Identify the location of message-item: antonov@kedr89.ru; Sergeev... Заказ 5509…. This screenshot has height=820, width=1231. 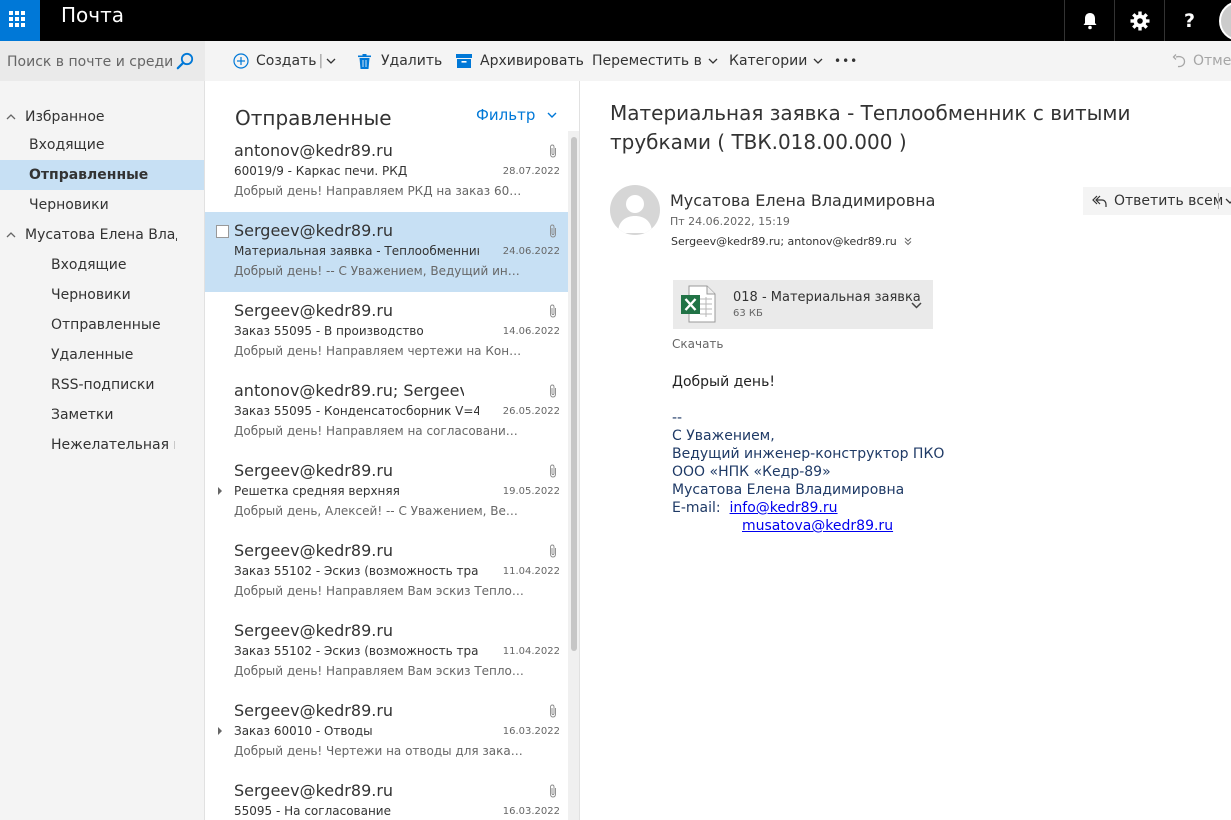
(386, 412).